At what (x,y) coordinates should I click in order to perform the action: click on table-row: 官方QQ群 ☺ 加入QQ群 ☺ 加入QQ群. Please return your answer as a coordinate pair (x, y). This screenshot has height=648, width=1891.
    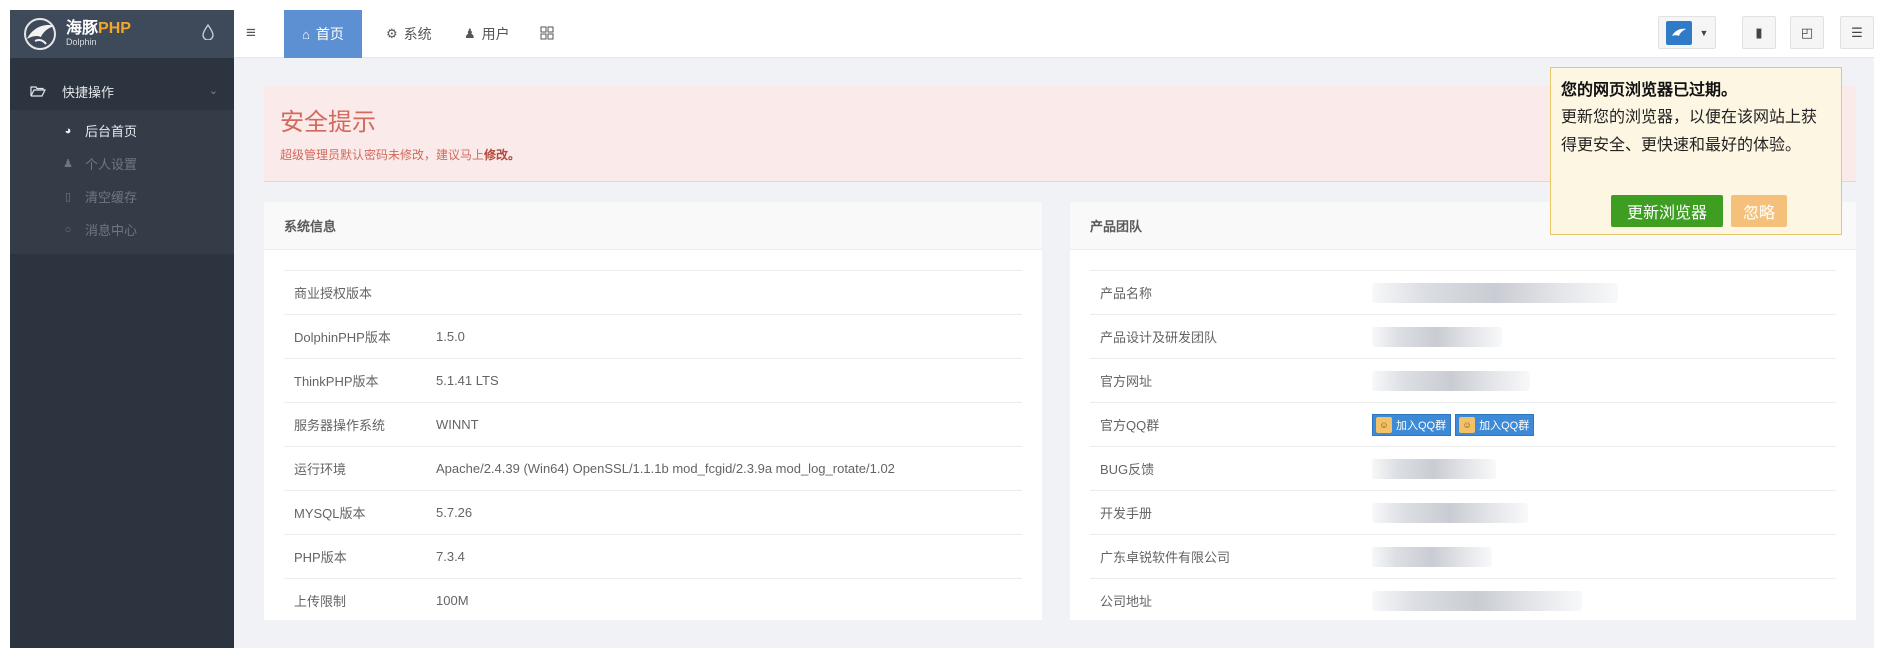
    Looking at the image, I should click on (1463, 424).